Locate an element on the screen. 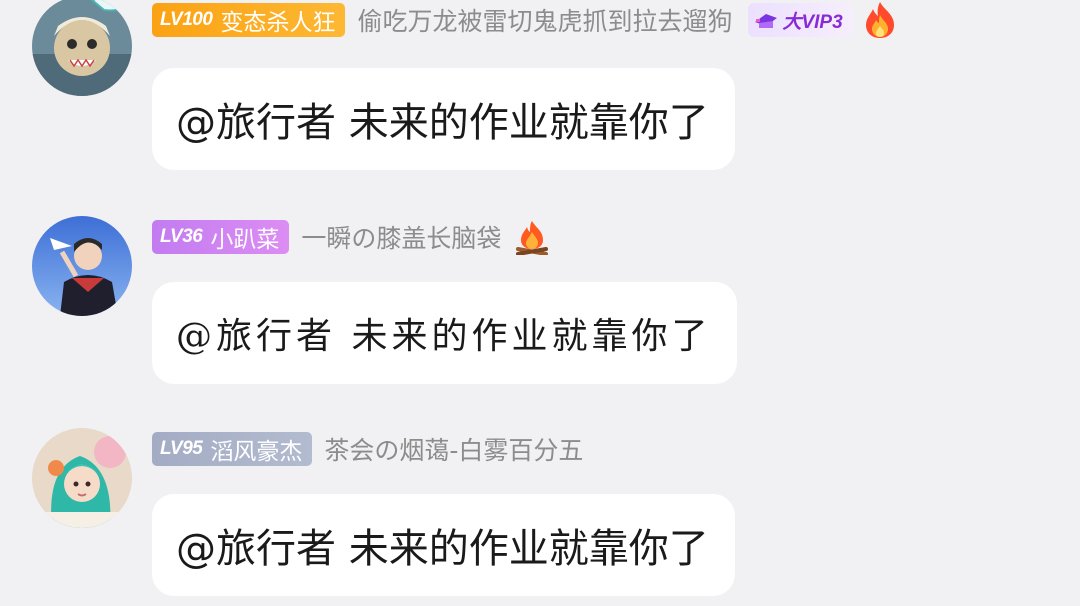 The image size is (1080, 606). level-label: LV36 is located at coordinates (181, 236).